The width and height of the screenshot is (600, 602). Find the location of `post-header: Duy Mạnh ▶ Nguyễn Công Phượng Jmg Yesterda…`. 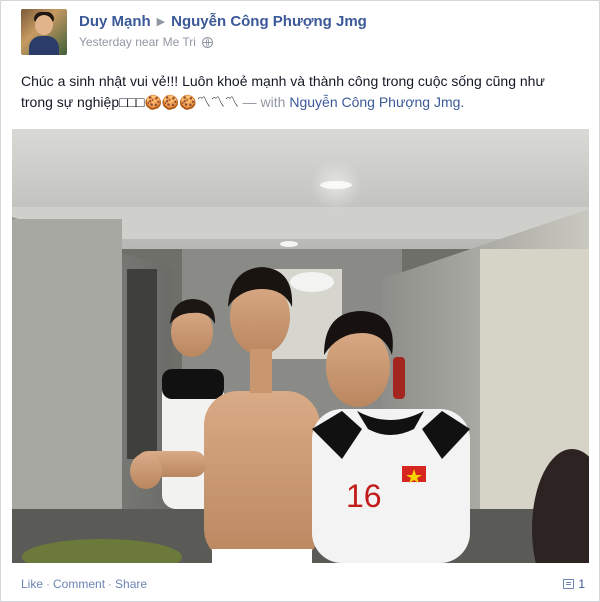

post-header: Duy Mạnh ▶ Nguyễn Công Phượng Jmg Yesterda… is located at coordinates (304, 32).